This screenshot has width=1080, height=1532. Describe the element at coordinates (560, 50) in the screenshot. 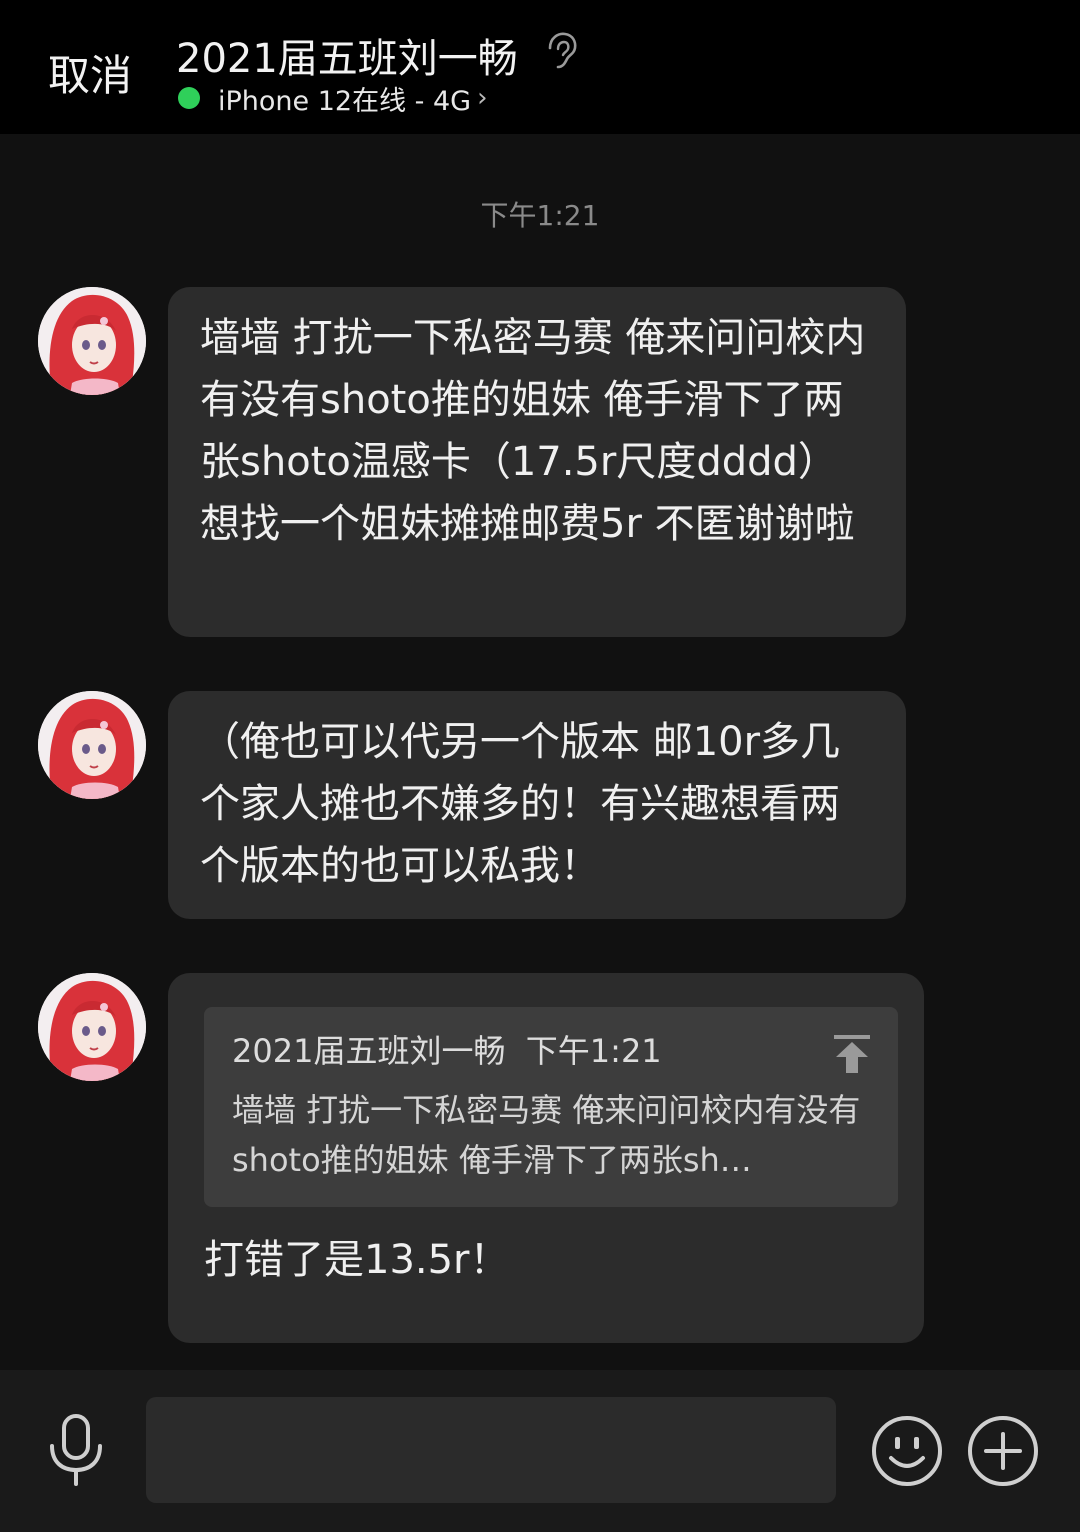

I see `ear-icon` at that location.